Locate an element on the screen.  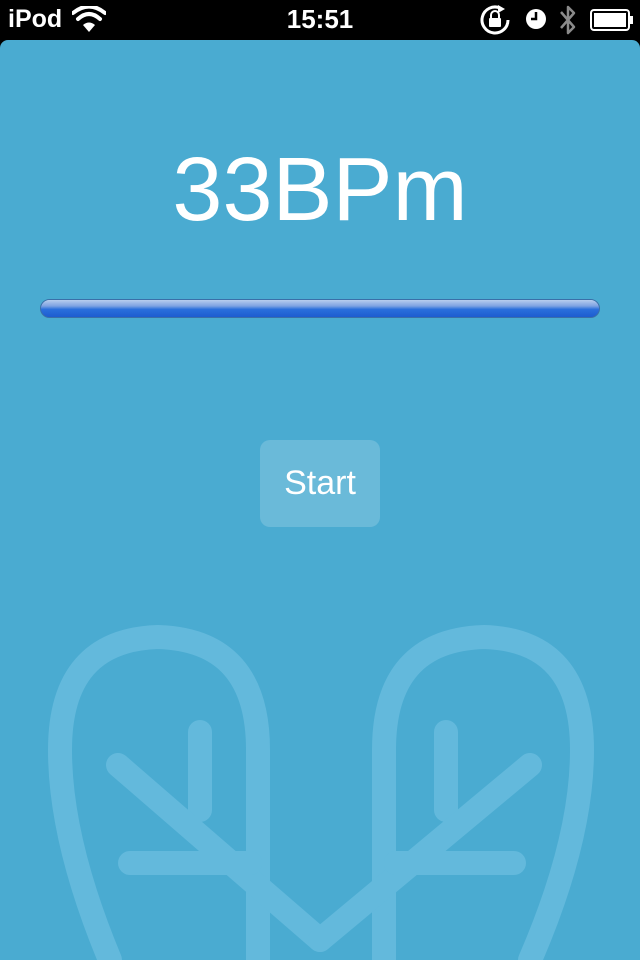
alarm-icon is located at coordinates (536, 19).